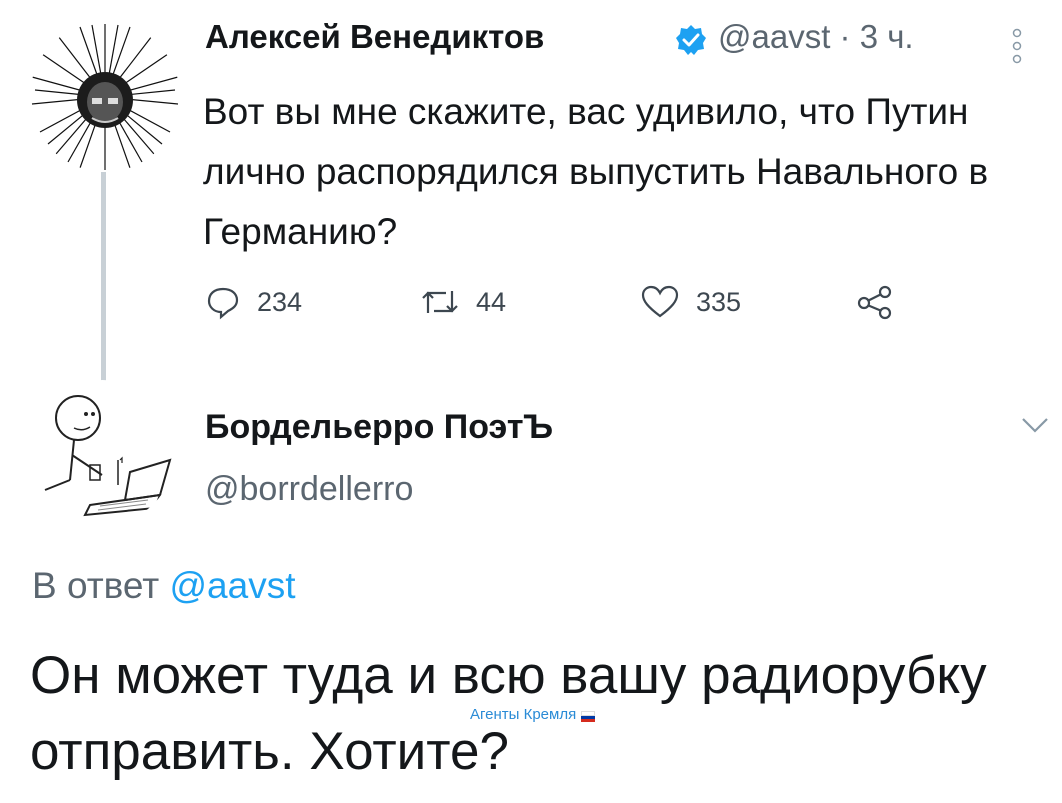 The height and width of the screenshot is (803, 1062). I want to click on watermark-text: Агенты Кремля, so click(523, 714).